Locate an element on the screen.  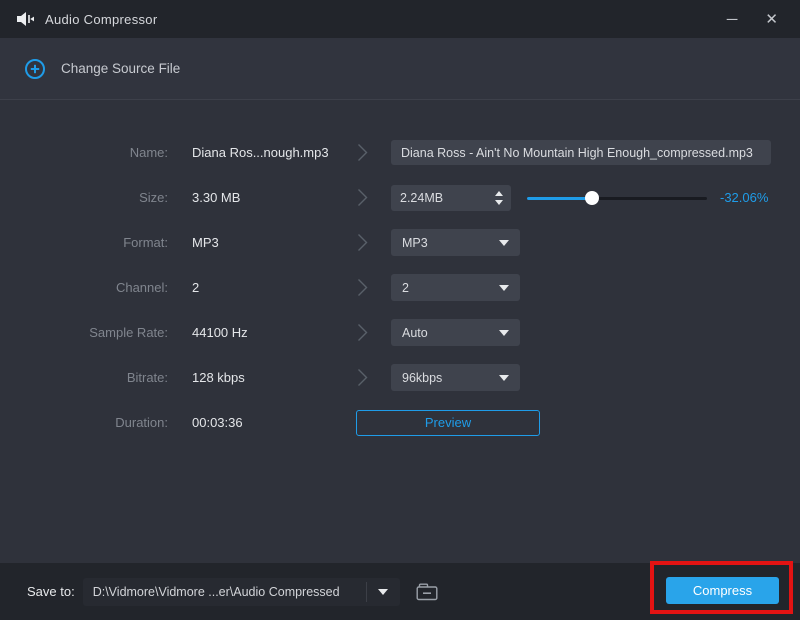
size-slider-fill is located at coordinates (559, 198).